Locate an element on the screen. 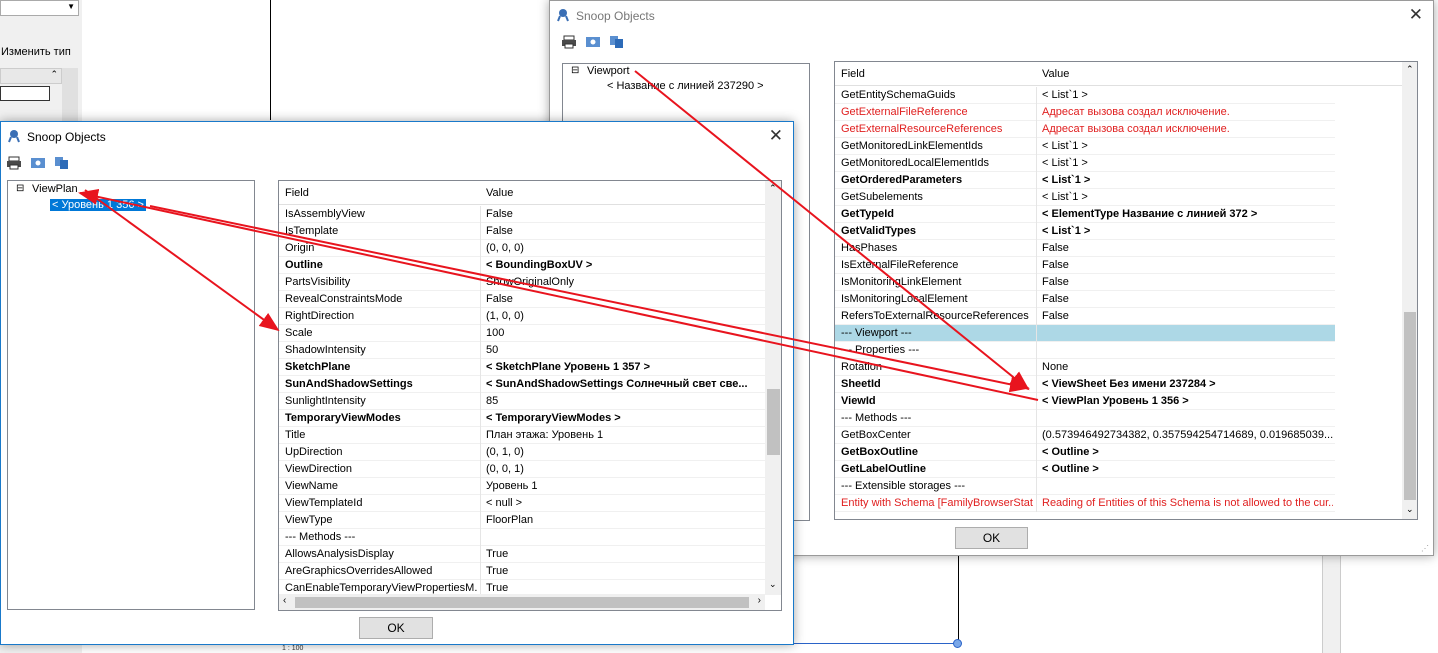  tree-node-viewplan: ViewPlan is located at coordinates (55, 189).